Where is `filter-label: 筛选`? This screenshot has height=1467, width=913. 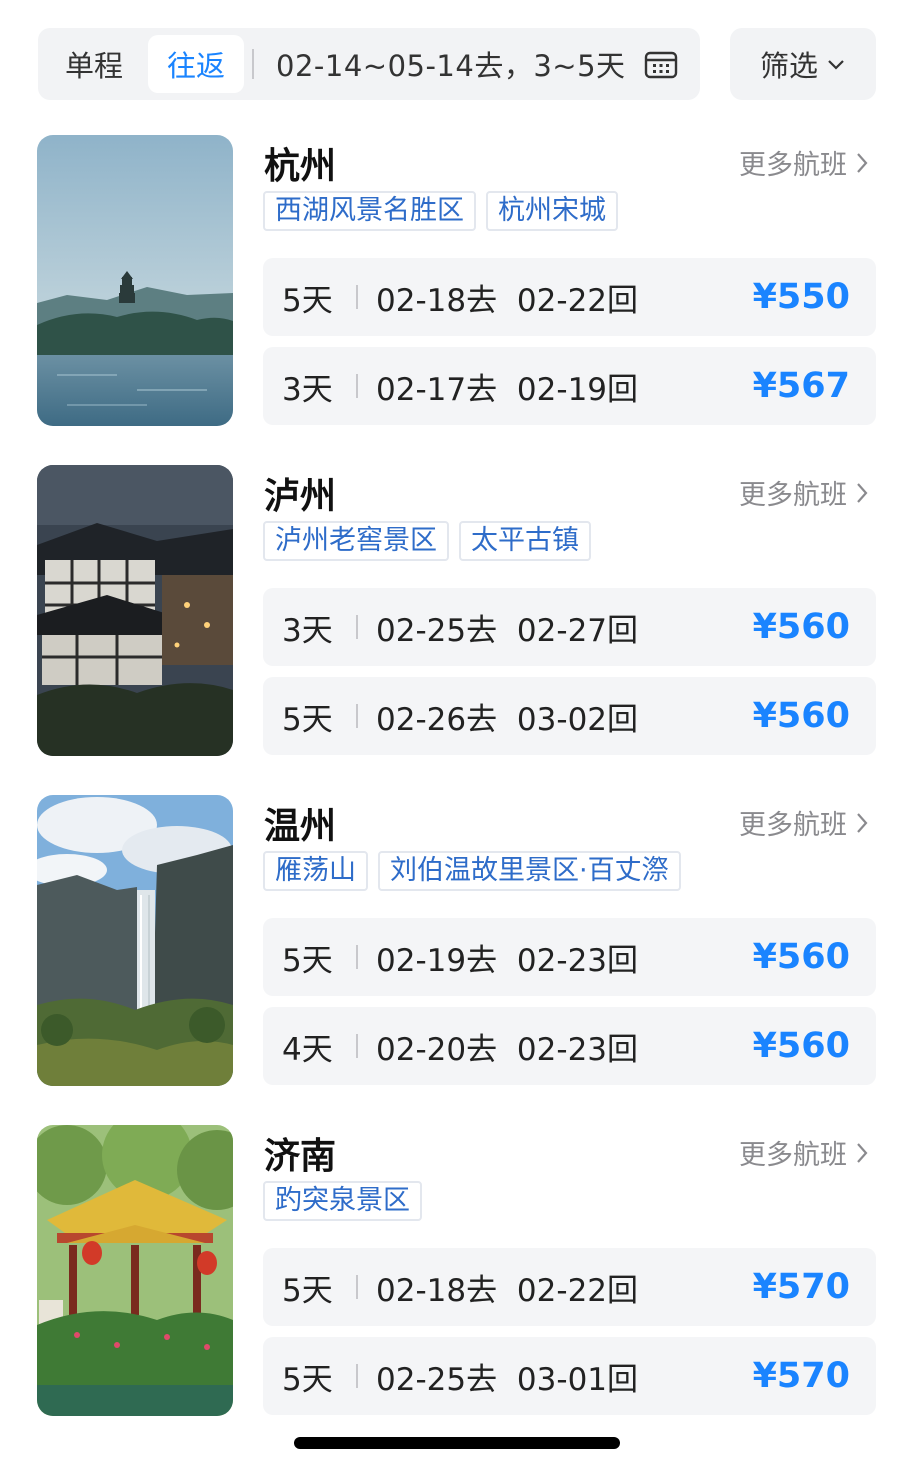
filter-label: 筛选 is located at coordinates (788, 66).